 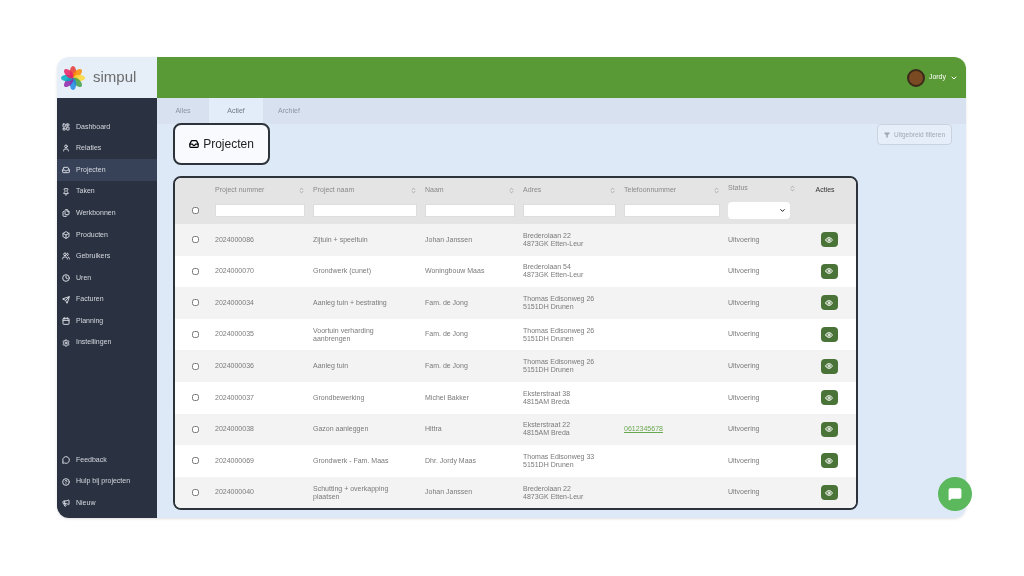 I want to click on caret-icon, so click(x=782, y=210).